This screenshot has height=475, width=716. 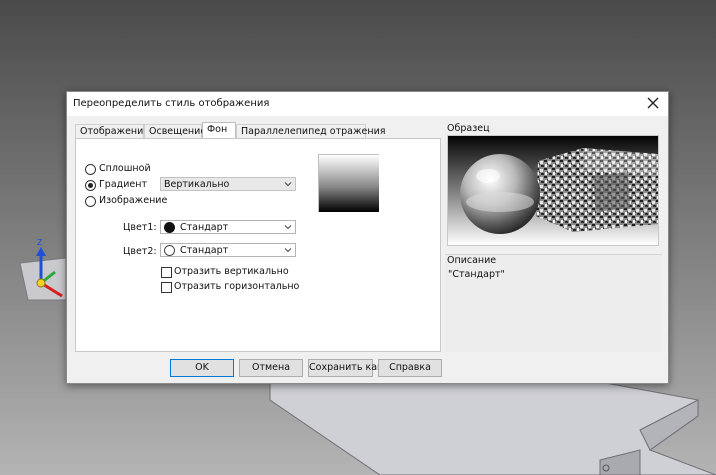 I want to click on flip-horizontal-checkbox, so click(x=166, y=287).